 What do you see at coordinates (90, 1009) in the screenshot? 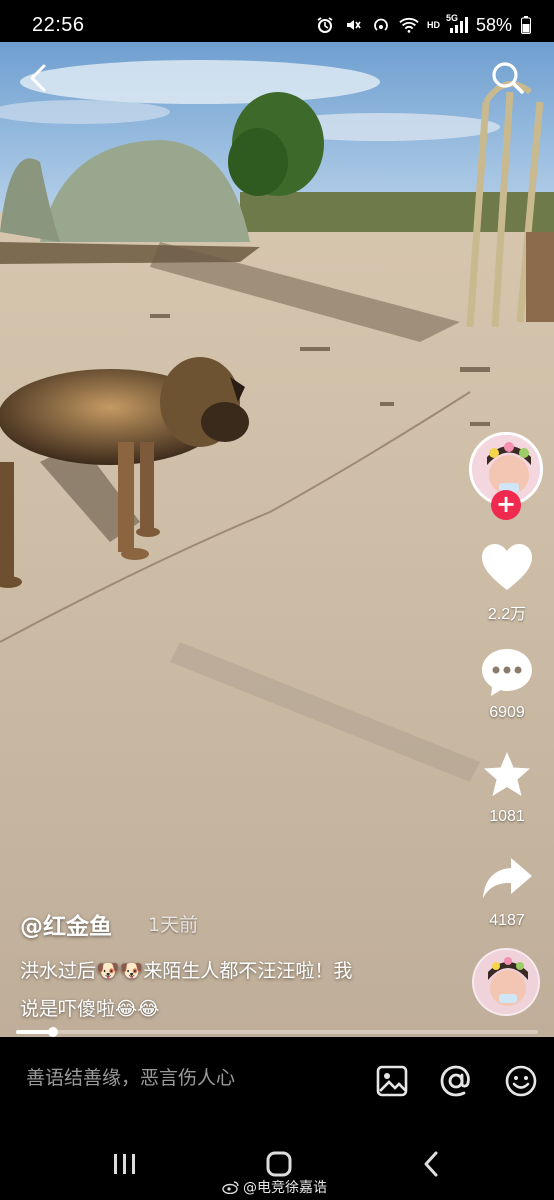
I see `caption-line-2: 说是吓傻啦😂😂` at bounding box center [90, 1009].